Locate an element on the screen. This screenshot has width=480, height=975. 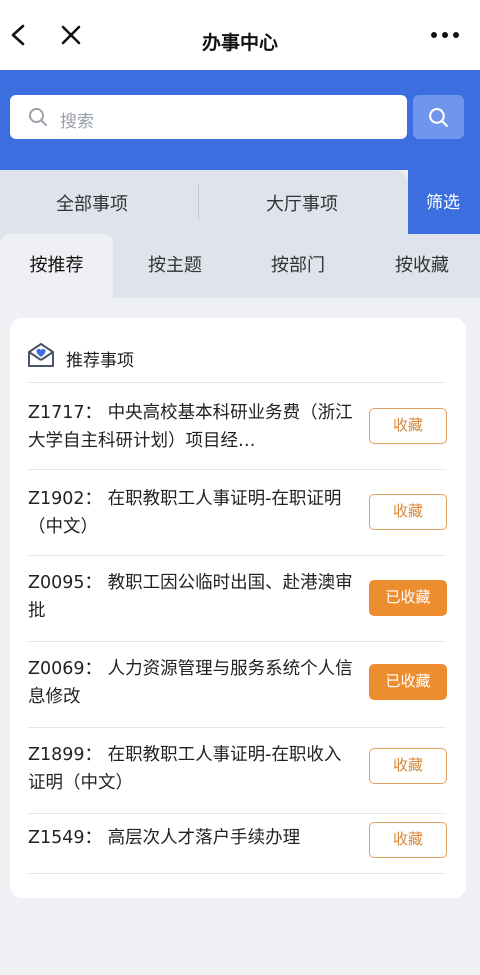
tab-by-department: 按部门 is located at coordinates (298, 266).